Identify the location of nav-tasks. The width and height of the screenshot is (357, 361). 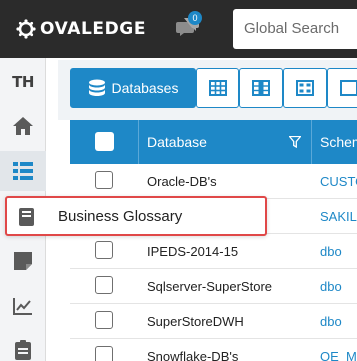
(23, 345).